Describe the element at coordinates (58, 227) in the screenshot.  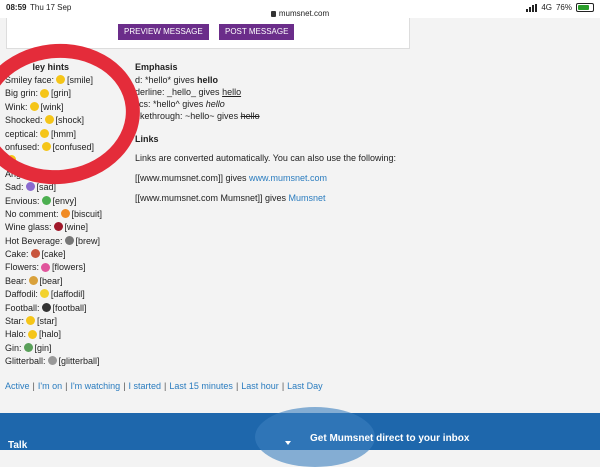
I see `wine-icon` at that location.